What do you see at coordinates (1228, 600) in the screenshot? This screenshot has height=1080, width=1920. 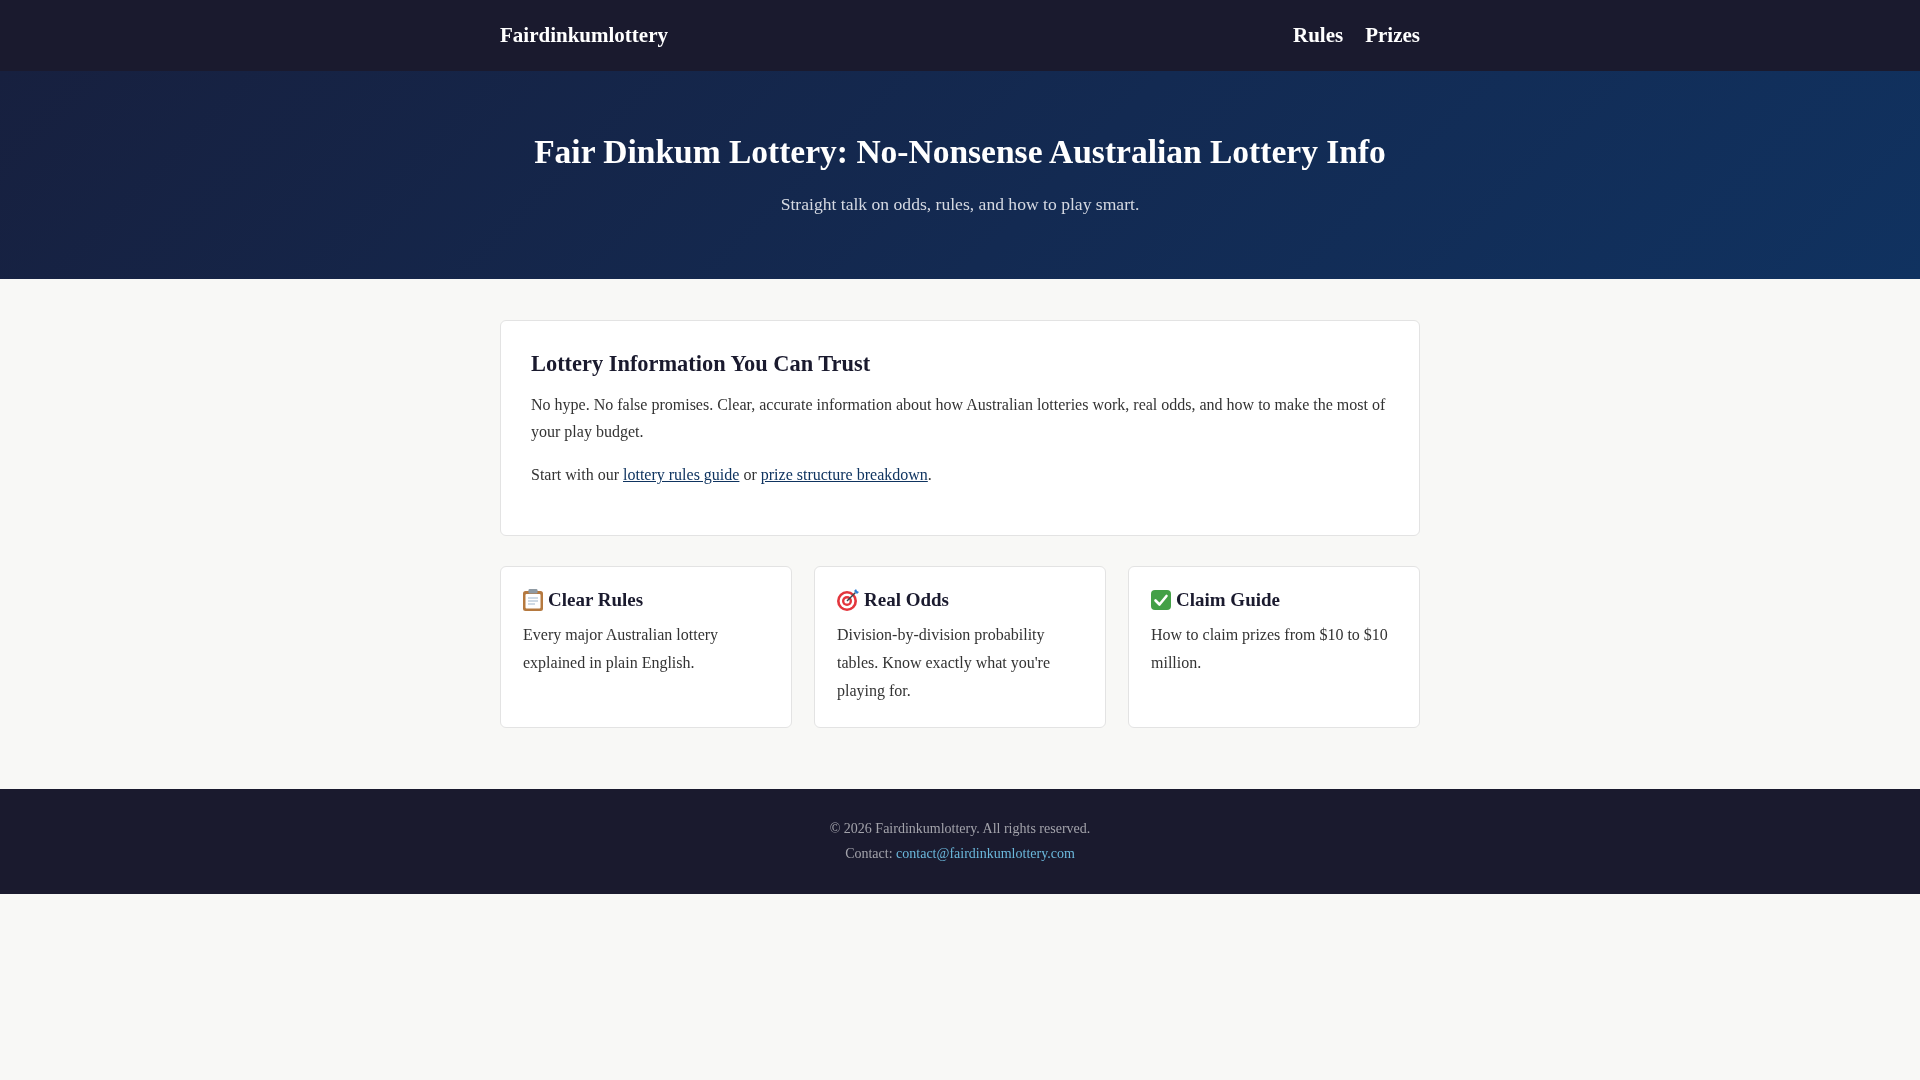 I see `feature-title: Claim Guide` at bounding box center [1228, 600].